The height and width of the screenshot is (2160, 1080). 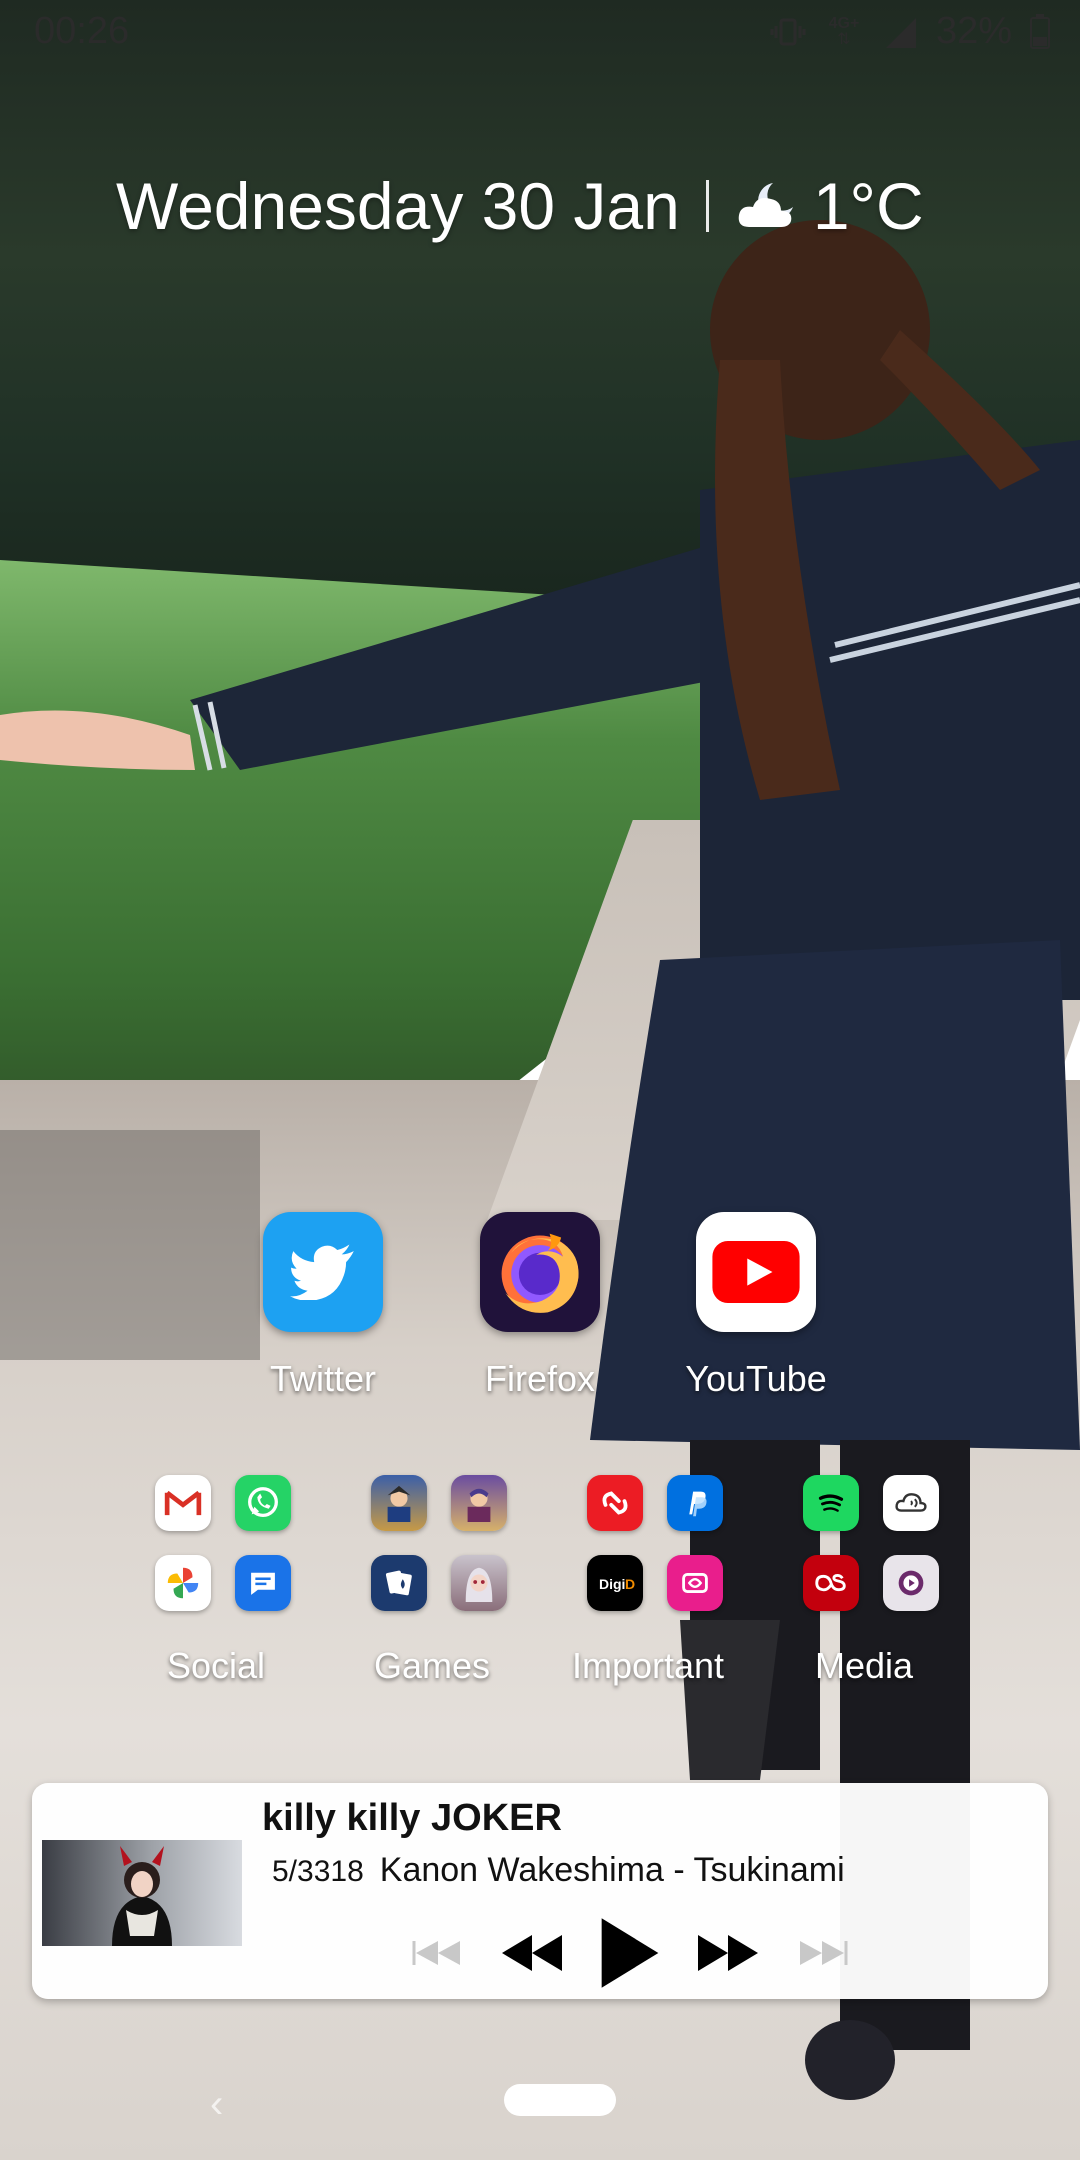 I want to click on back-button: ‹, so click(x=230, y=2104).